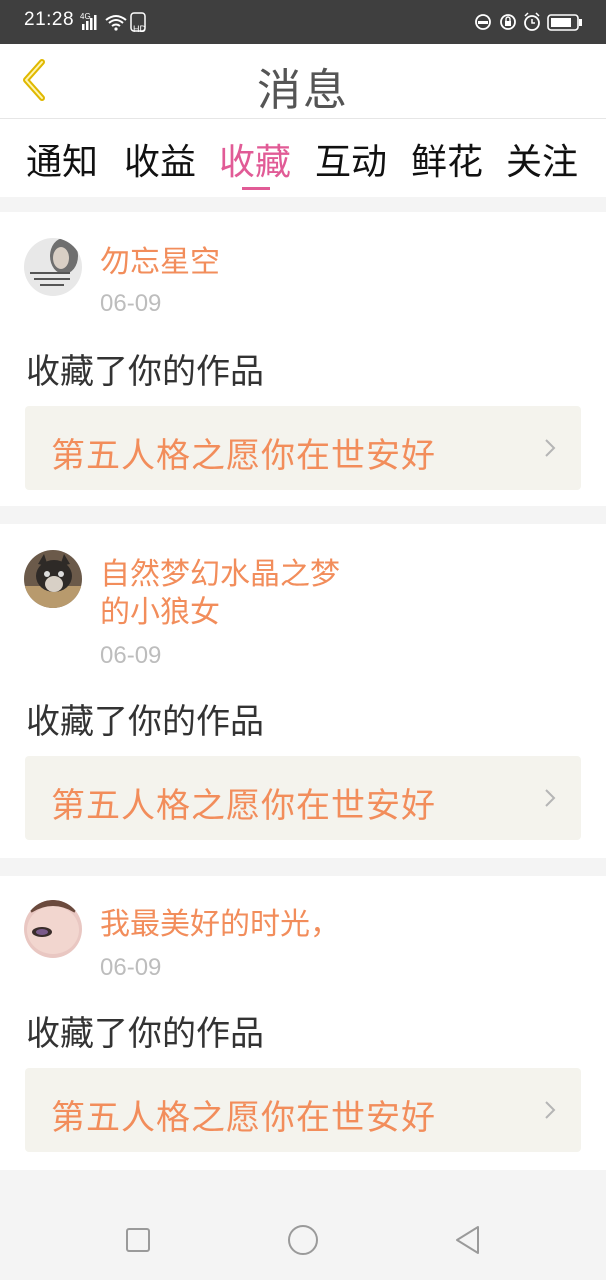 The height and width of the screenshot is (1280, 606). I want to click on username-line-2: 的小狼女, so click(160, 612).